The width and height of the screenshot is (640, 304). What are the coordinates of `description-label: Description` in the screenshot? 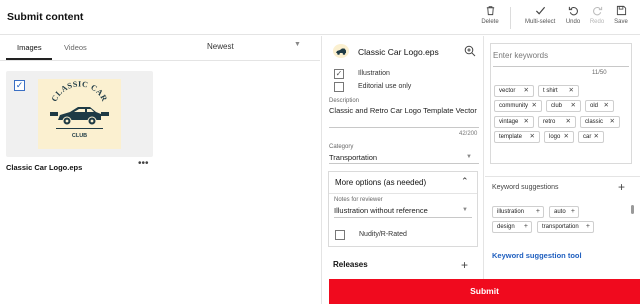 It's located at (344, 101).